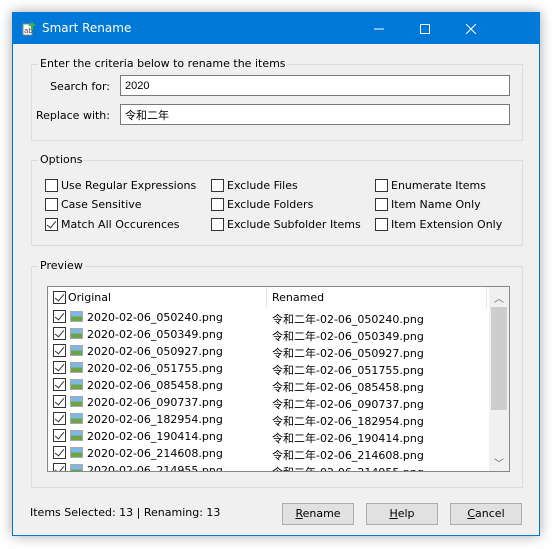  What do you see at coordinates (348, 421) in the screenshot?
I see `renamed-name: 令和二年-02-06_182954.png` at bounding box center [348, 421].